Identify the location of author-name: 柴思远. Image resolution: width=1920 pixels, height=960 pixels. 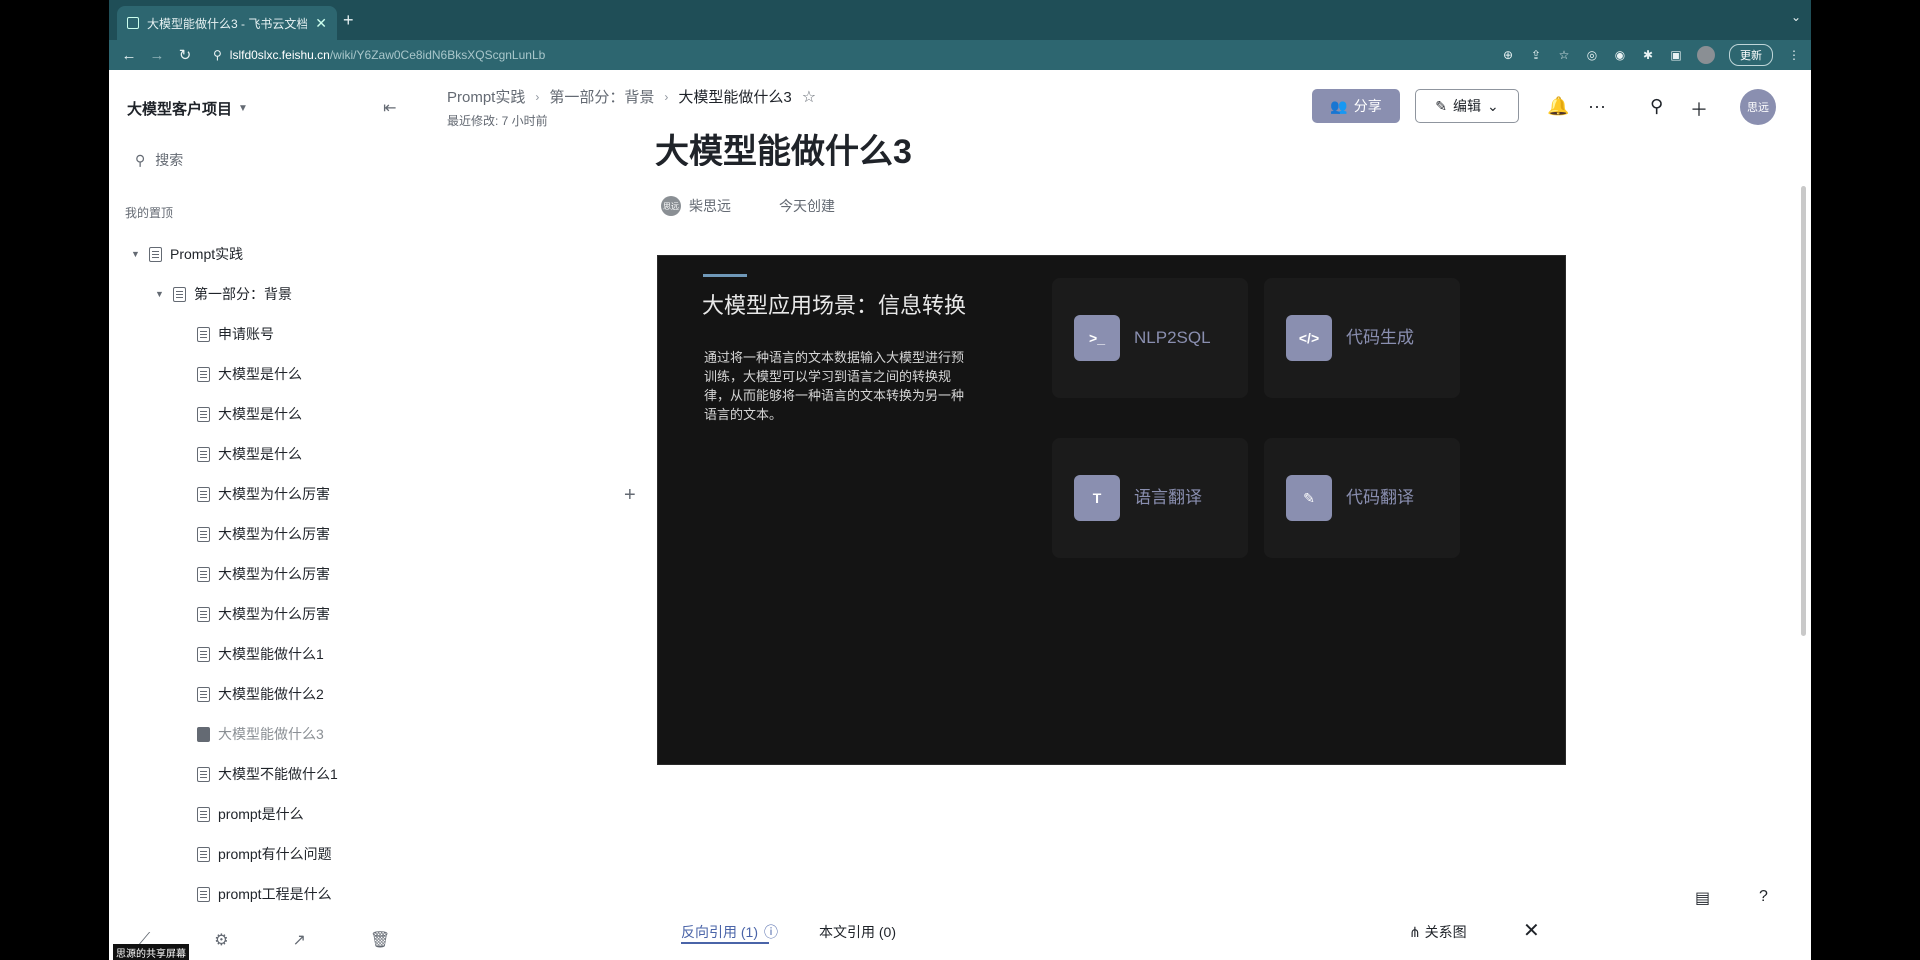
(710, 206).